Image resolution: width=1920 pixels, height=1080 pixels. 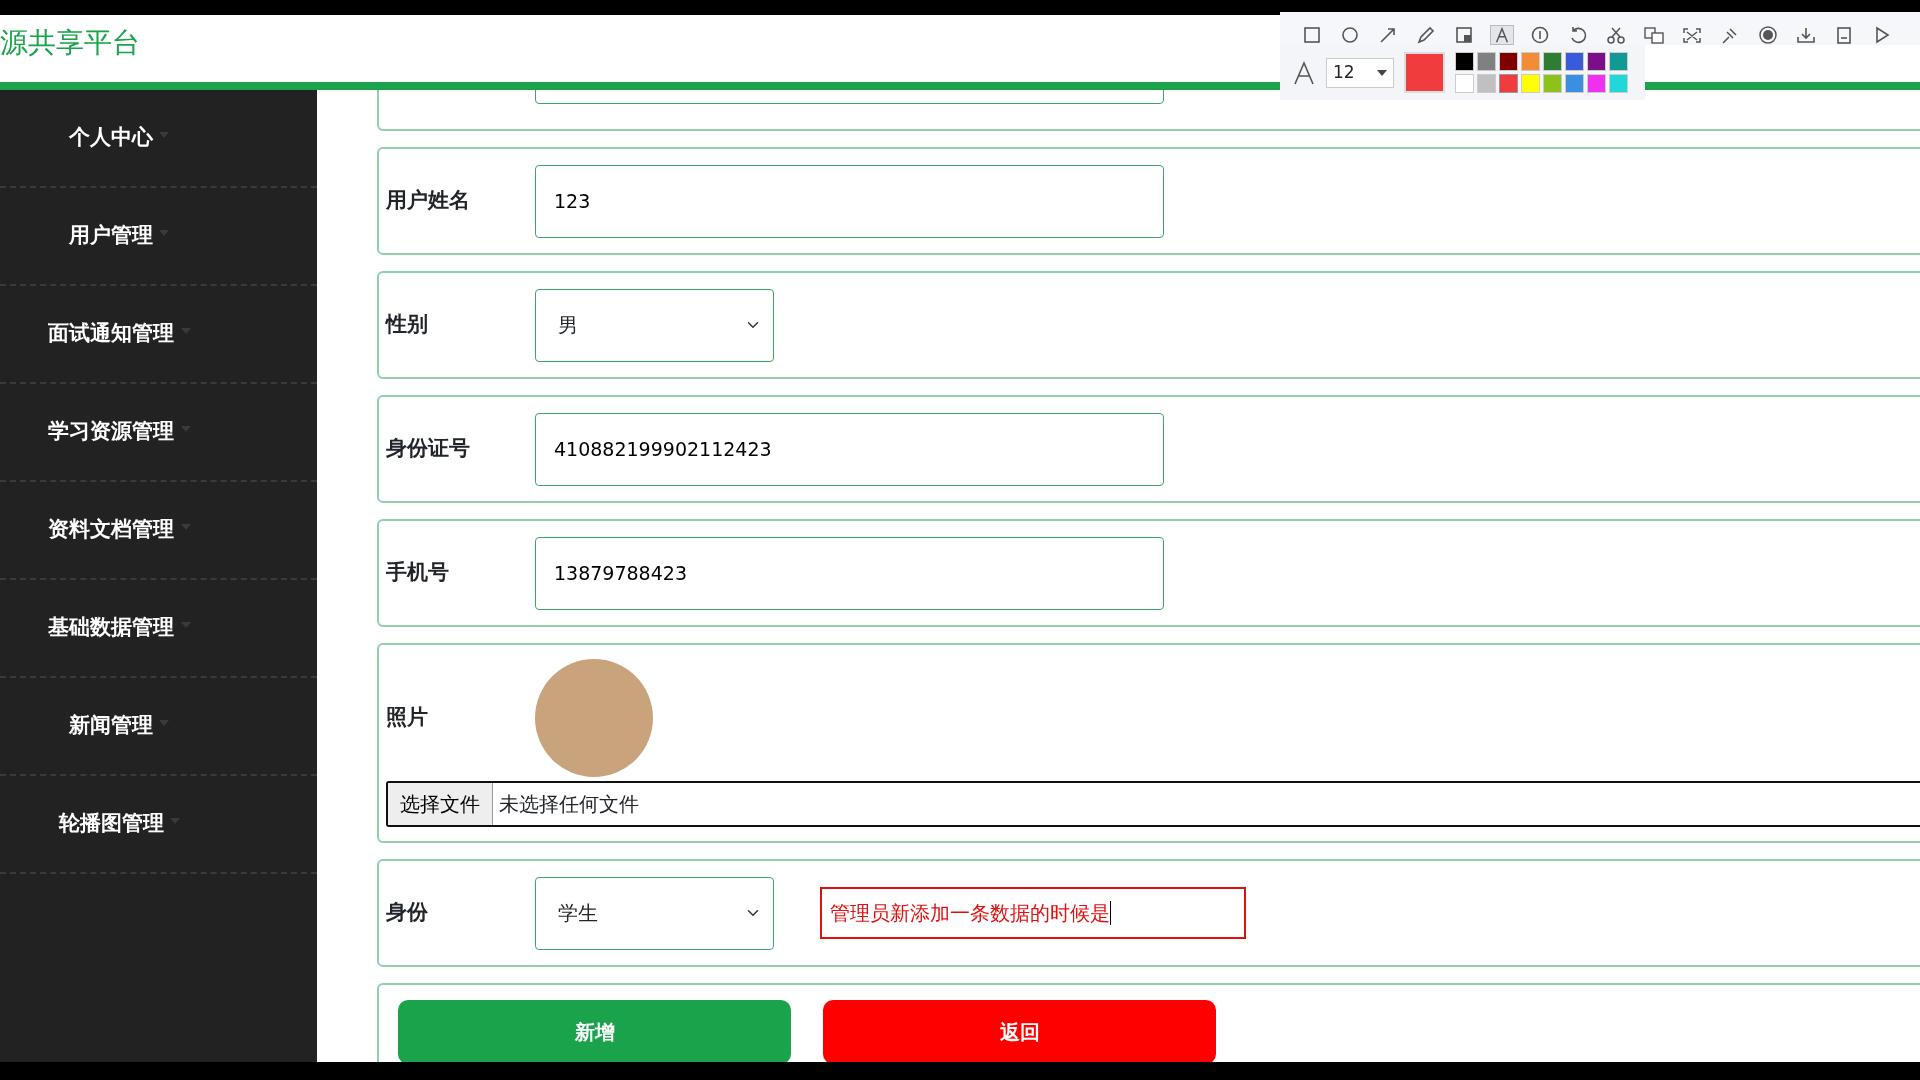 I want to click on site-title: 源共享平台, so click(x=70, y=41).